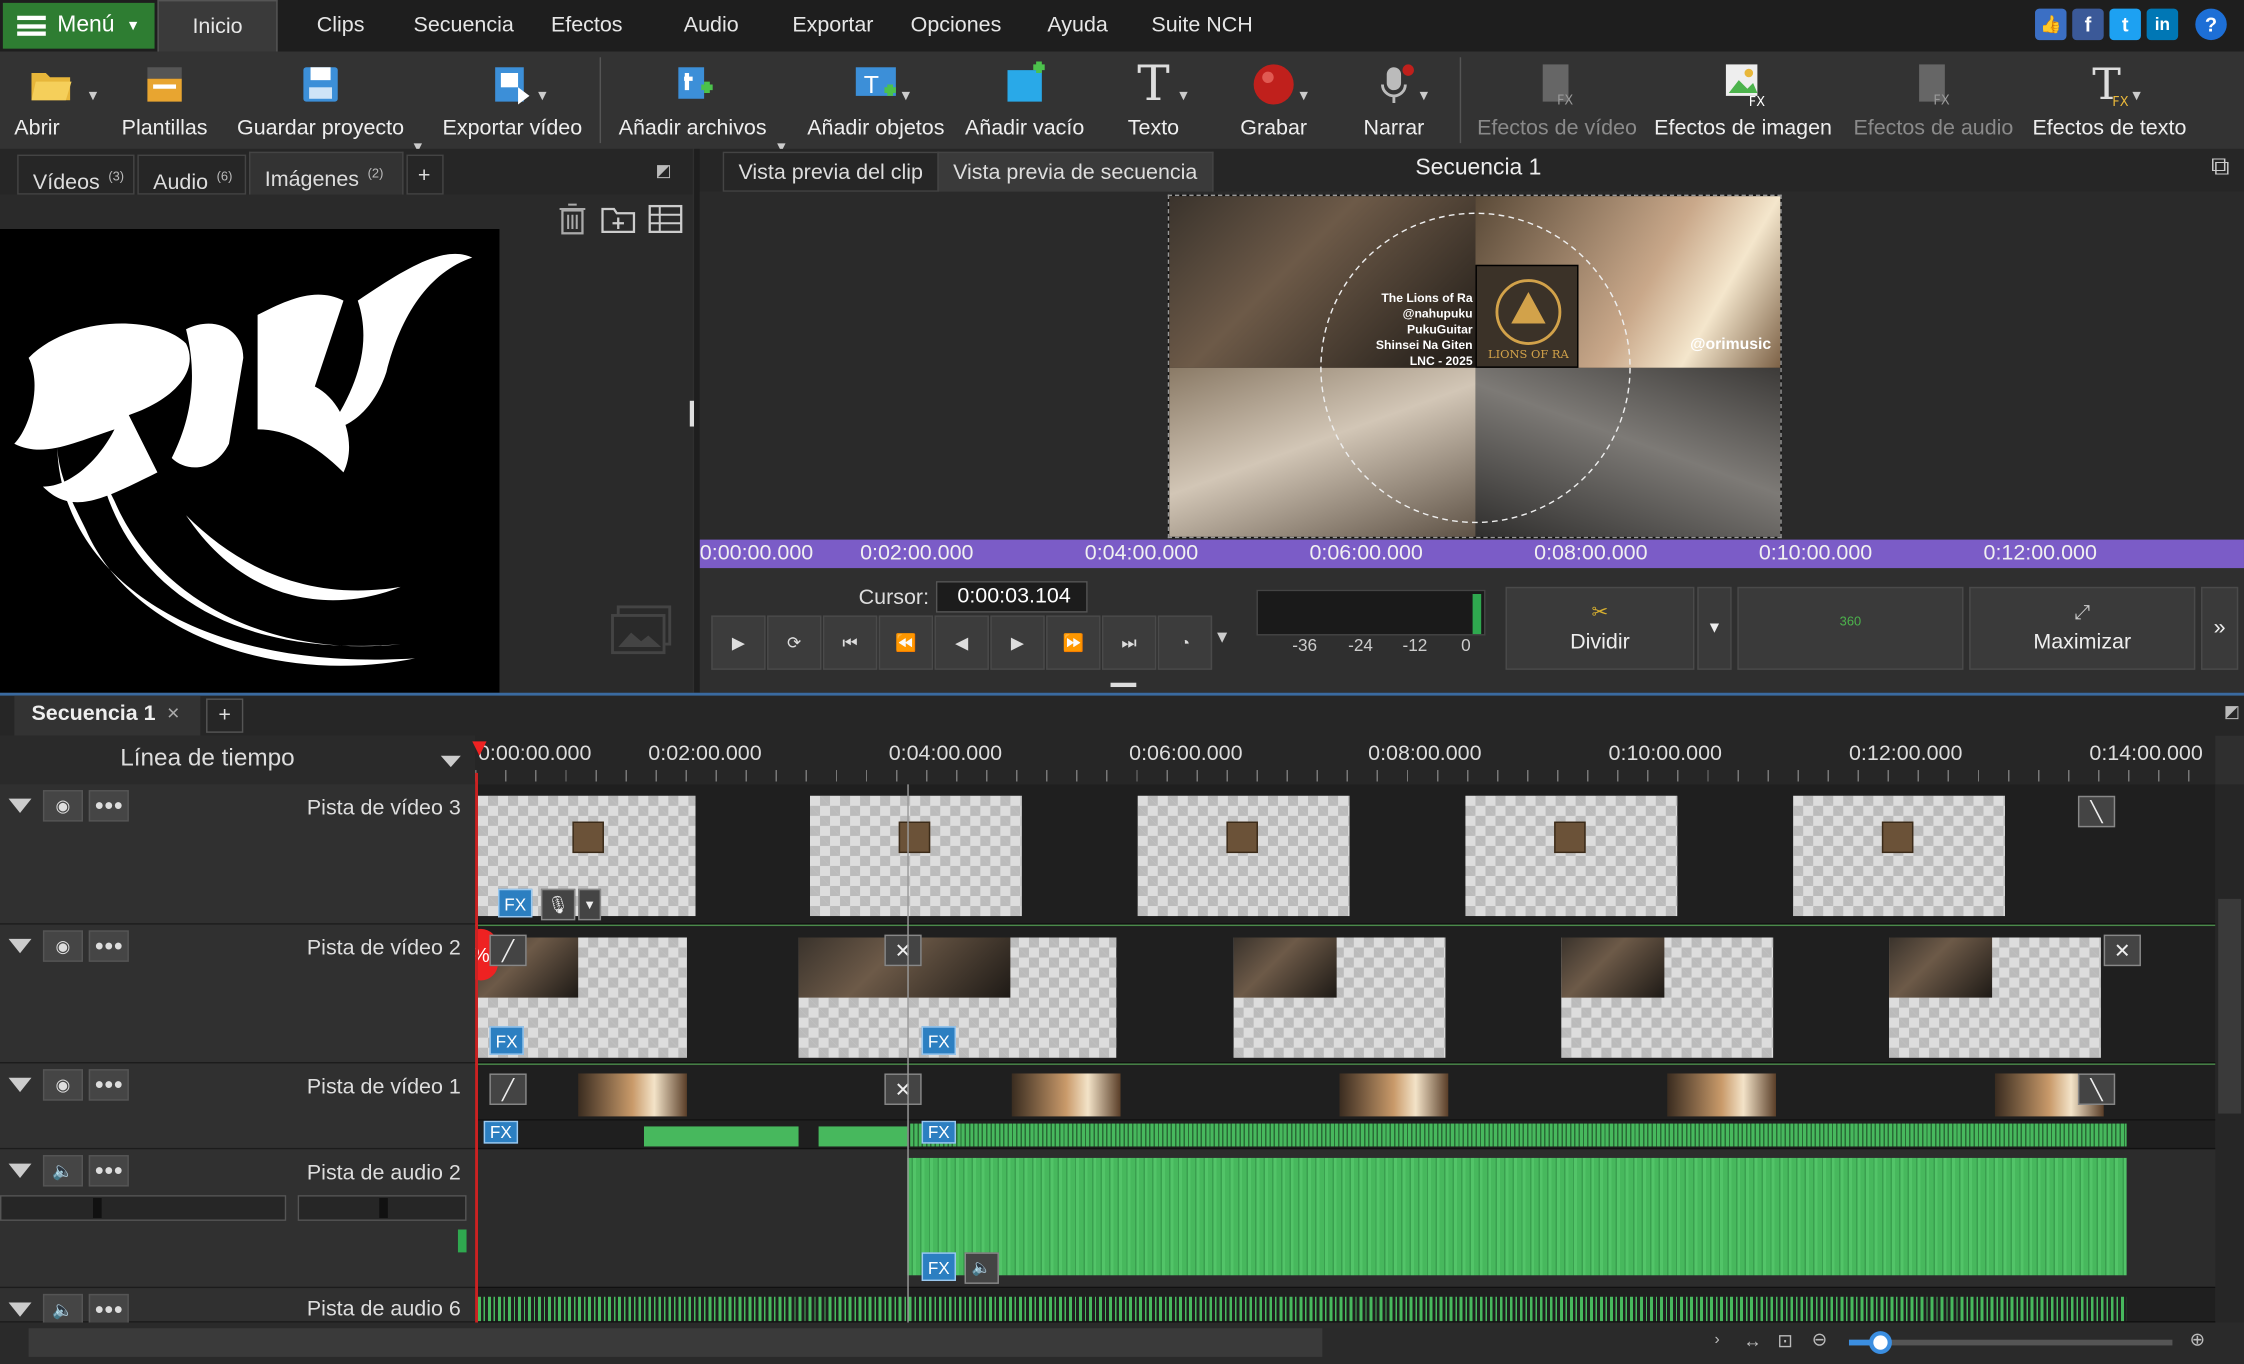  I want to click on pan-slider, so click(382, 1208).